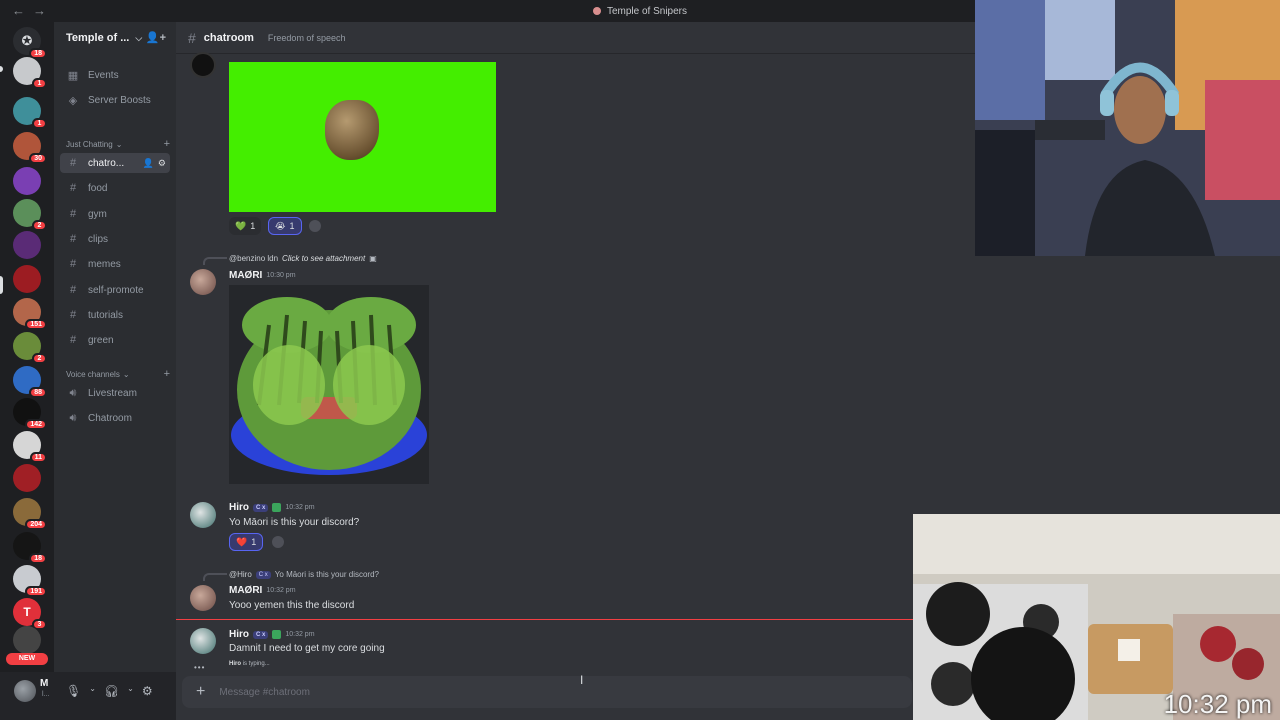  What do you see at coordinates (36, 424) in the screenshot?
I see `unread-badge: 142` at bounding box center [36, 424].